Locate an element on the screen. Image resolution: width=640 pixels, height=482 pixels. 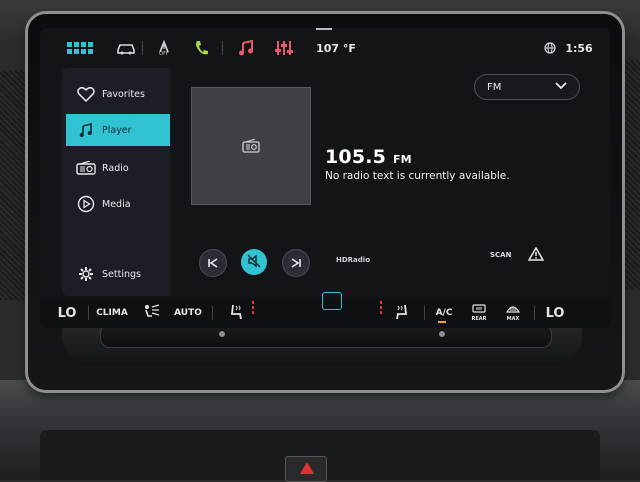
ac-indicator is located at coordinates (442, 322).